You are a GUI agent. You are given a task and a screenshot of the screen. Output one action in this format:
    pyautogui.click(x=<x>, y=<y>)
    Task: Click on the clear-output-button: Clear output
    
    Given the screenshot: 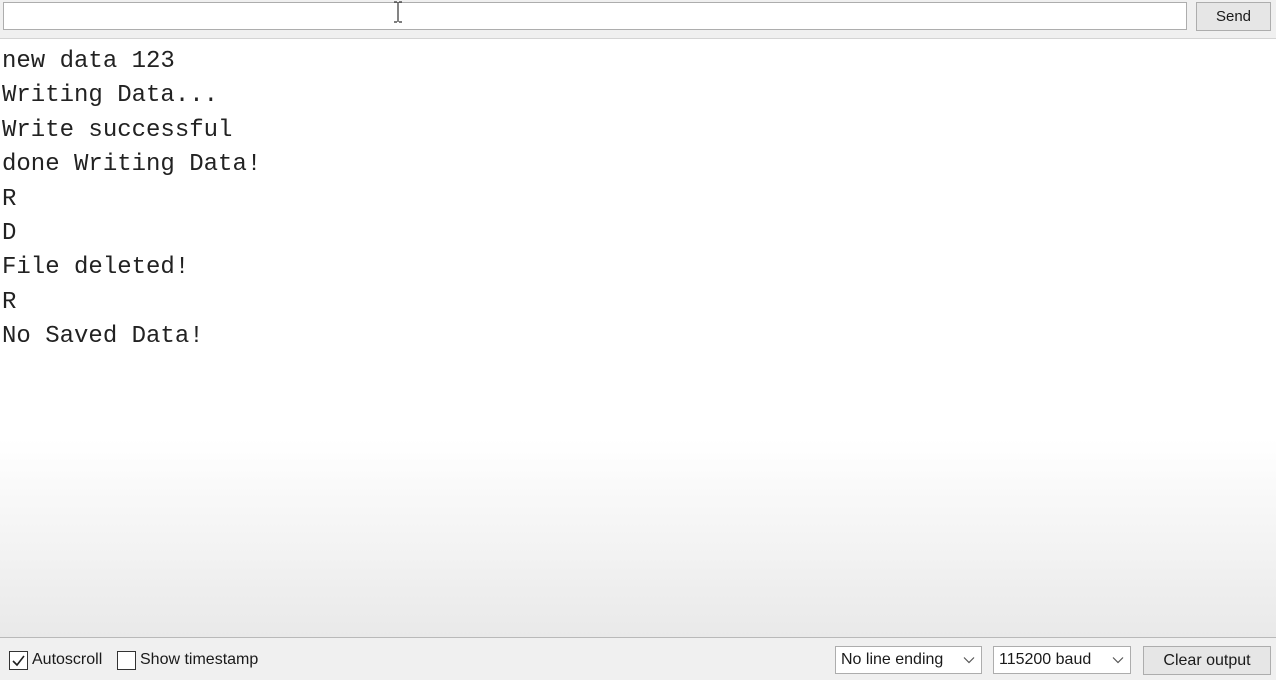 What is the action you would take?
    pyautogui.click(x=1207, y=660)
    